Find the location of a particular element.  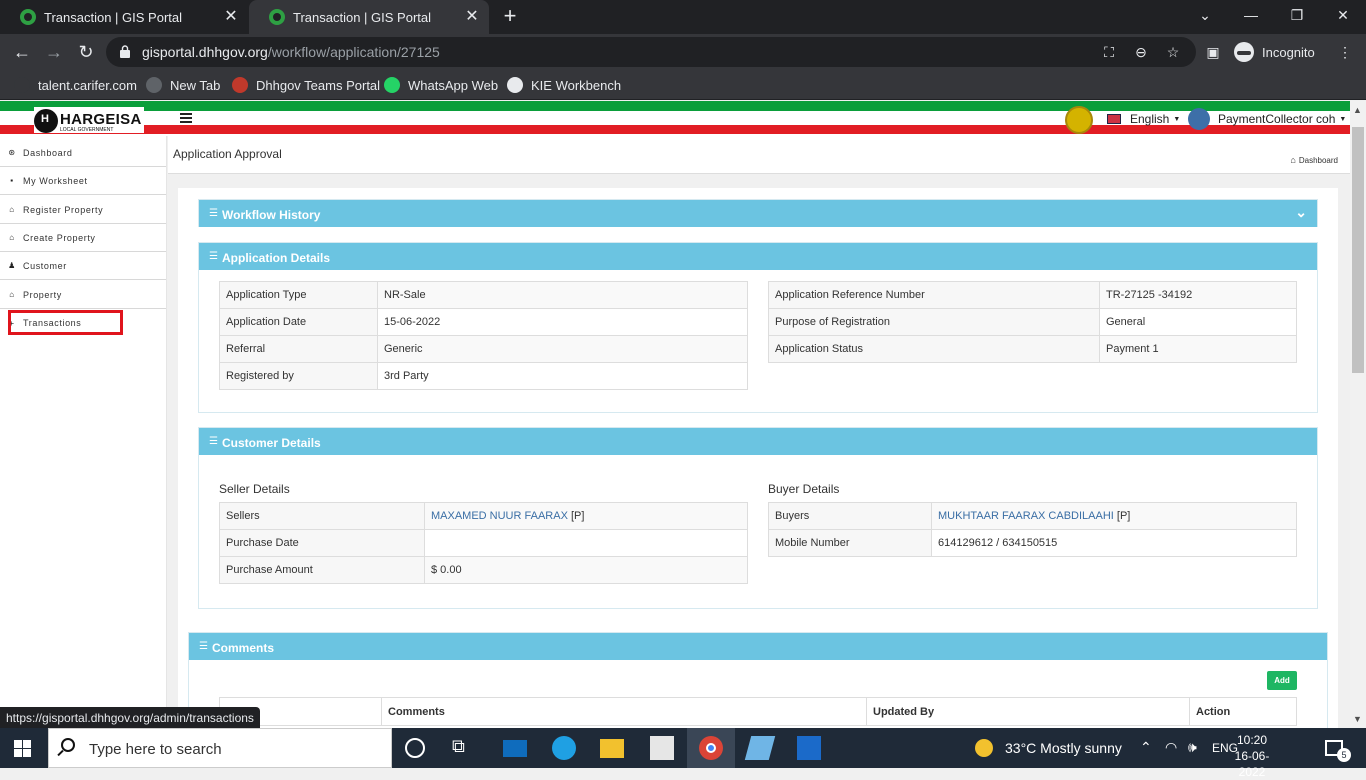

scroll-down-icon: ▼ is located at coordinates (1357, 719).